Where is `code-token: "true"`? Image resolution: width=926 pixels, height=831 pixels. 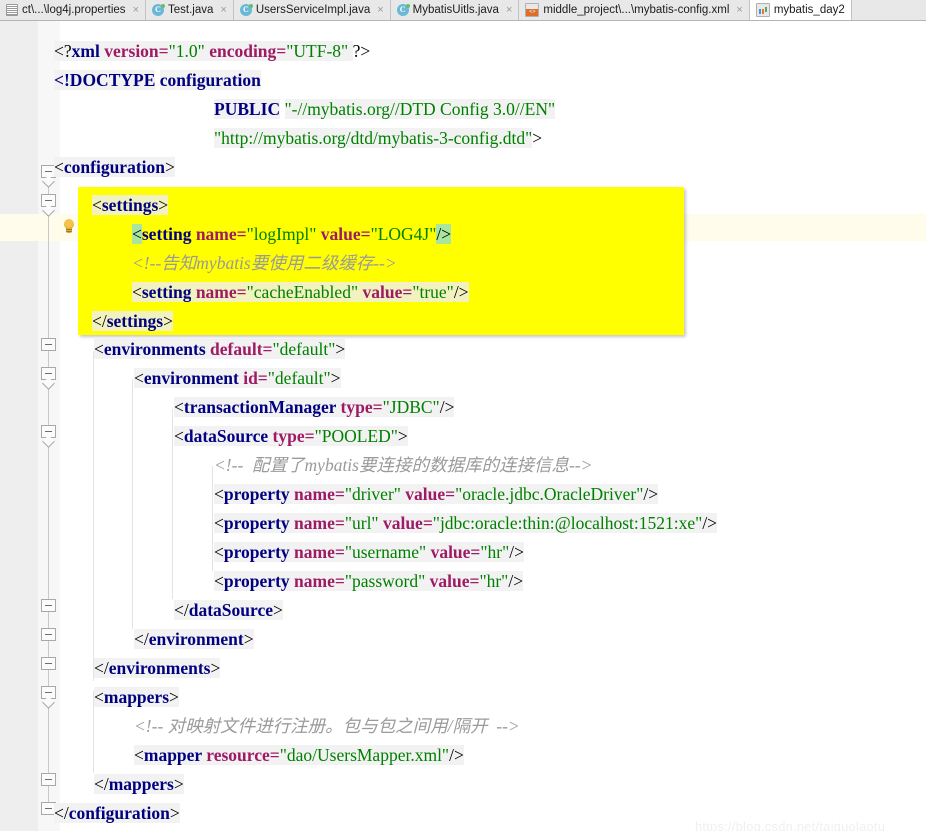
code-token: "true" is located at coordinates (433, 292).